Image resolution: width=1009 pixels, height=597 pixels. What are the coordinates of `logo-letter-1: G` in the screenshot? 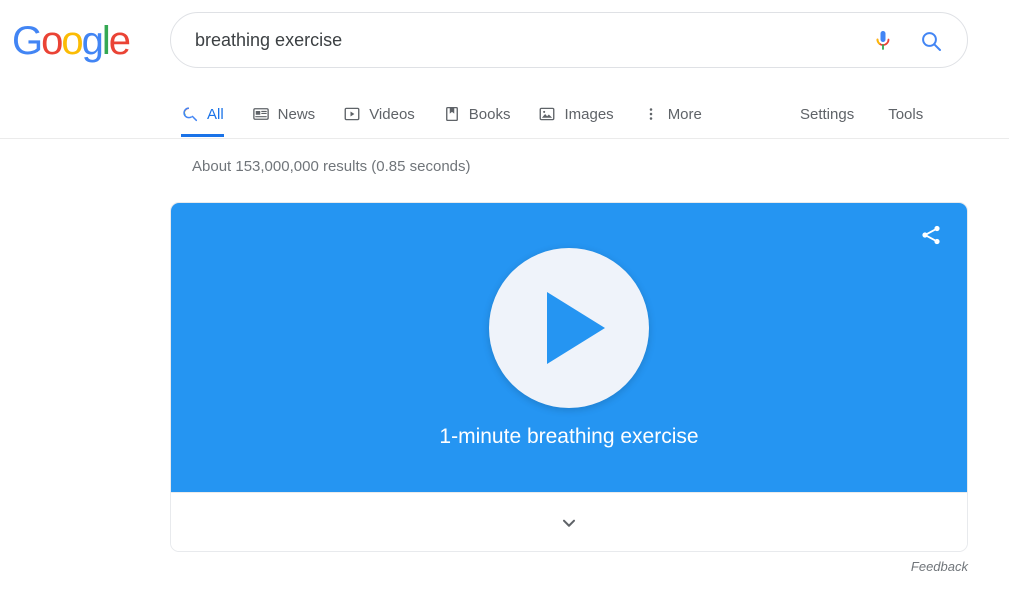 It's located at (27, 41).